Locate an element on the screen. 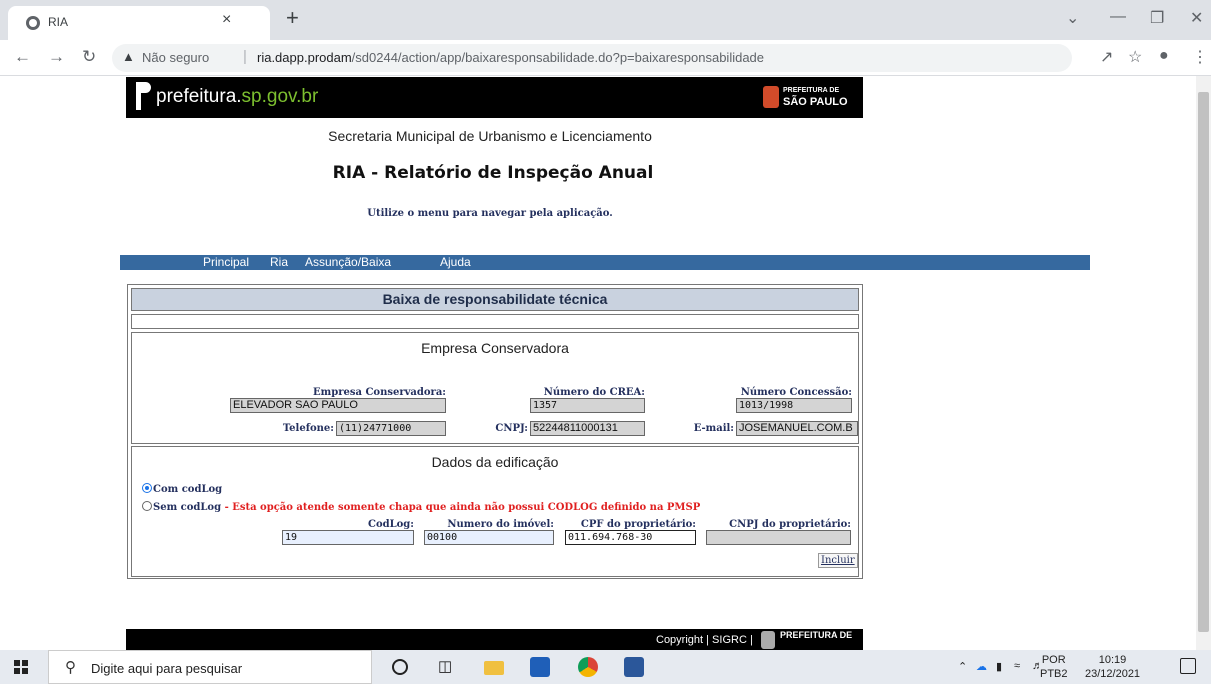 Image resolution: width=1211 pixels, height=684 pixels. radio-sem-text: Sem codLog is located at coordinates (187, 507).